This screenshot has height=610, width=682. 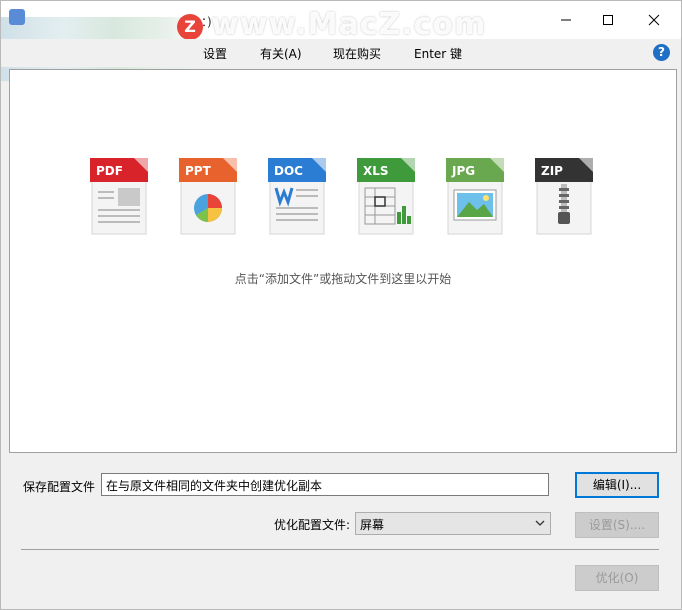 What do you see at coordinates (349, 24) in the screenshot?
I see `watermark-text: www.MacZ.com` at bounding box center [349, 24].